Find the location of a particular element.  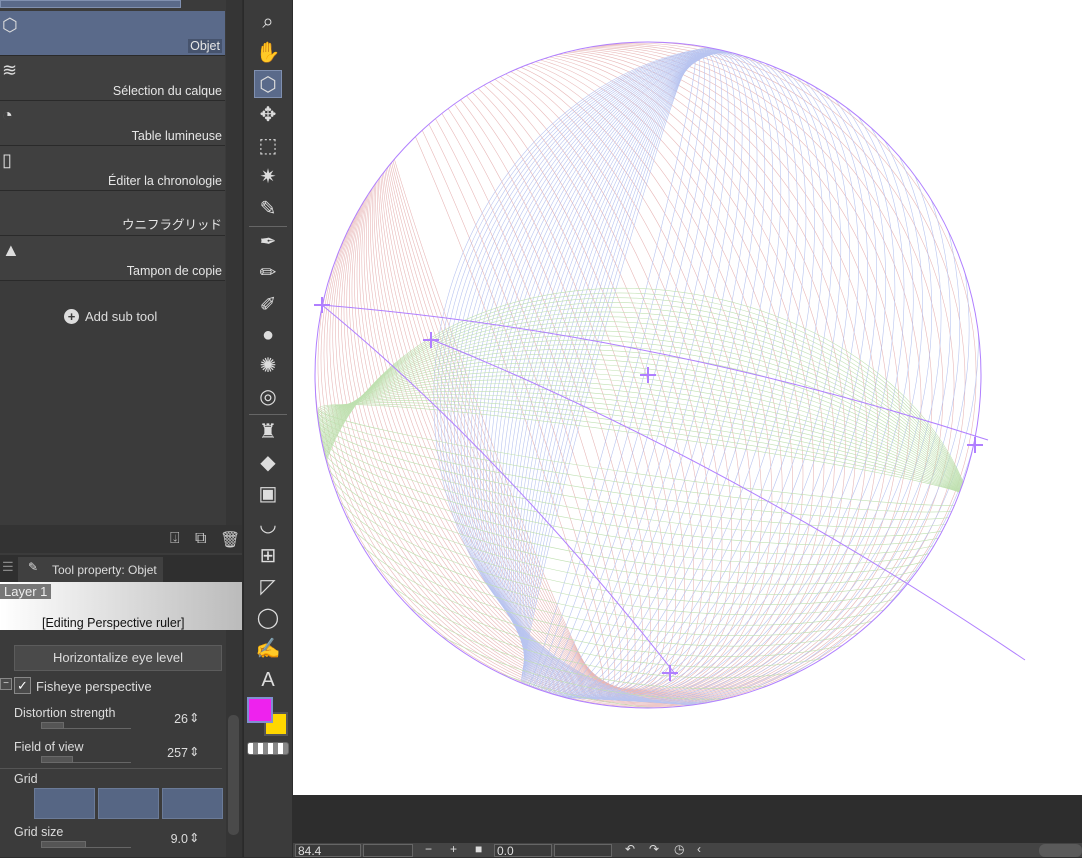

grid-size-slider is located at coordinates (86, 844).